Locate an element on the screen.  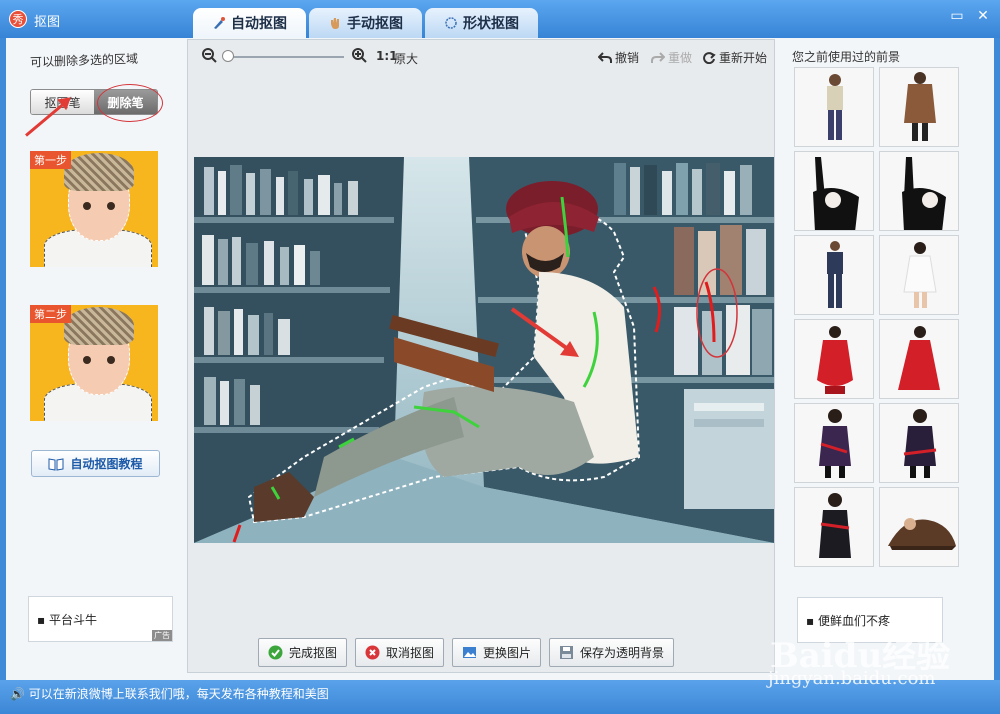
window-title: 抠图 is located at coordinates (47, 22).